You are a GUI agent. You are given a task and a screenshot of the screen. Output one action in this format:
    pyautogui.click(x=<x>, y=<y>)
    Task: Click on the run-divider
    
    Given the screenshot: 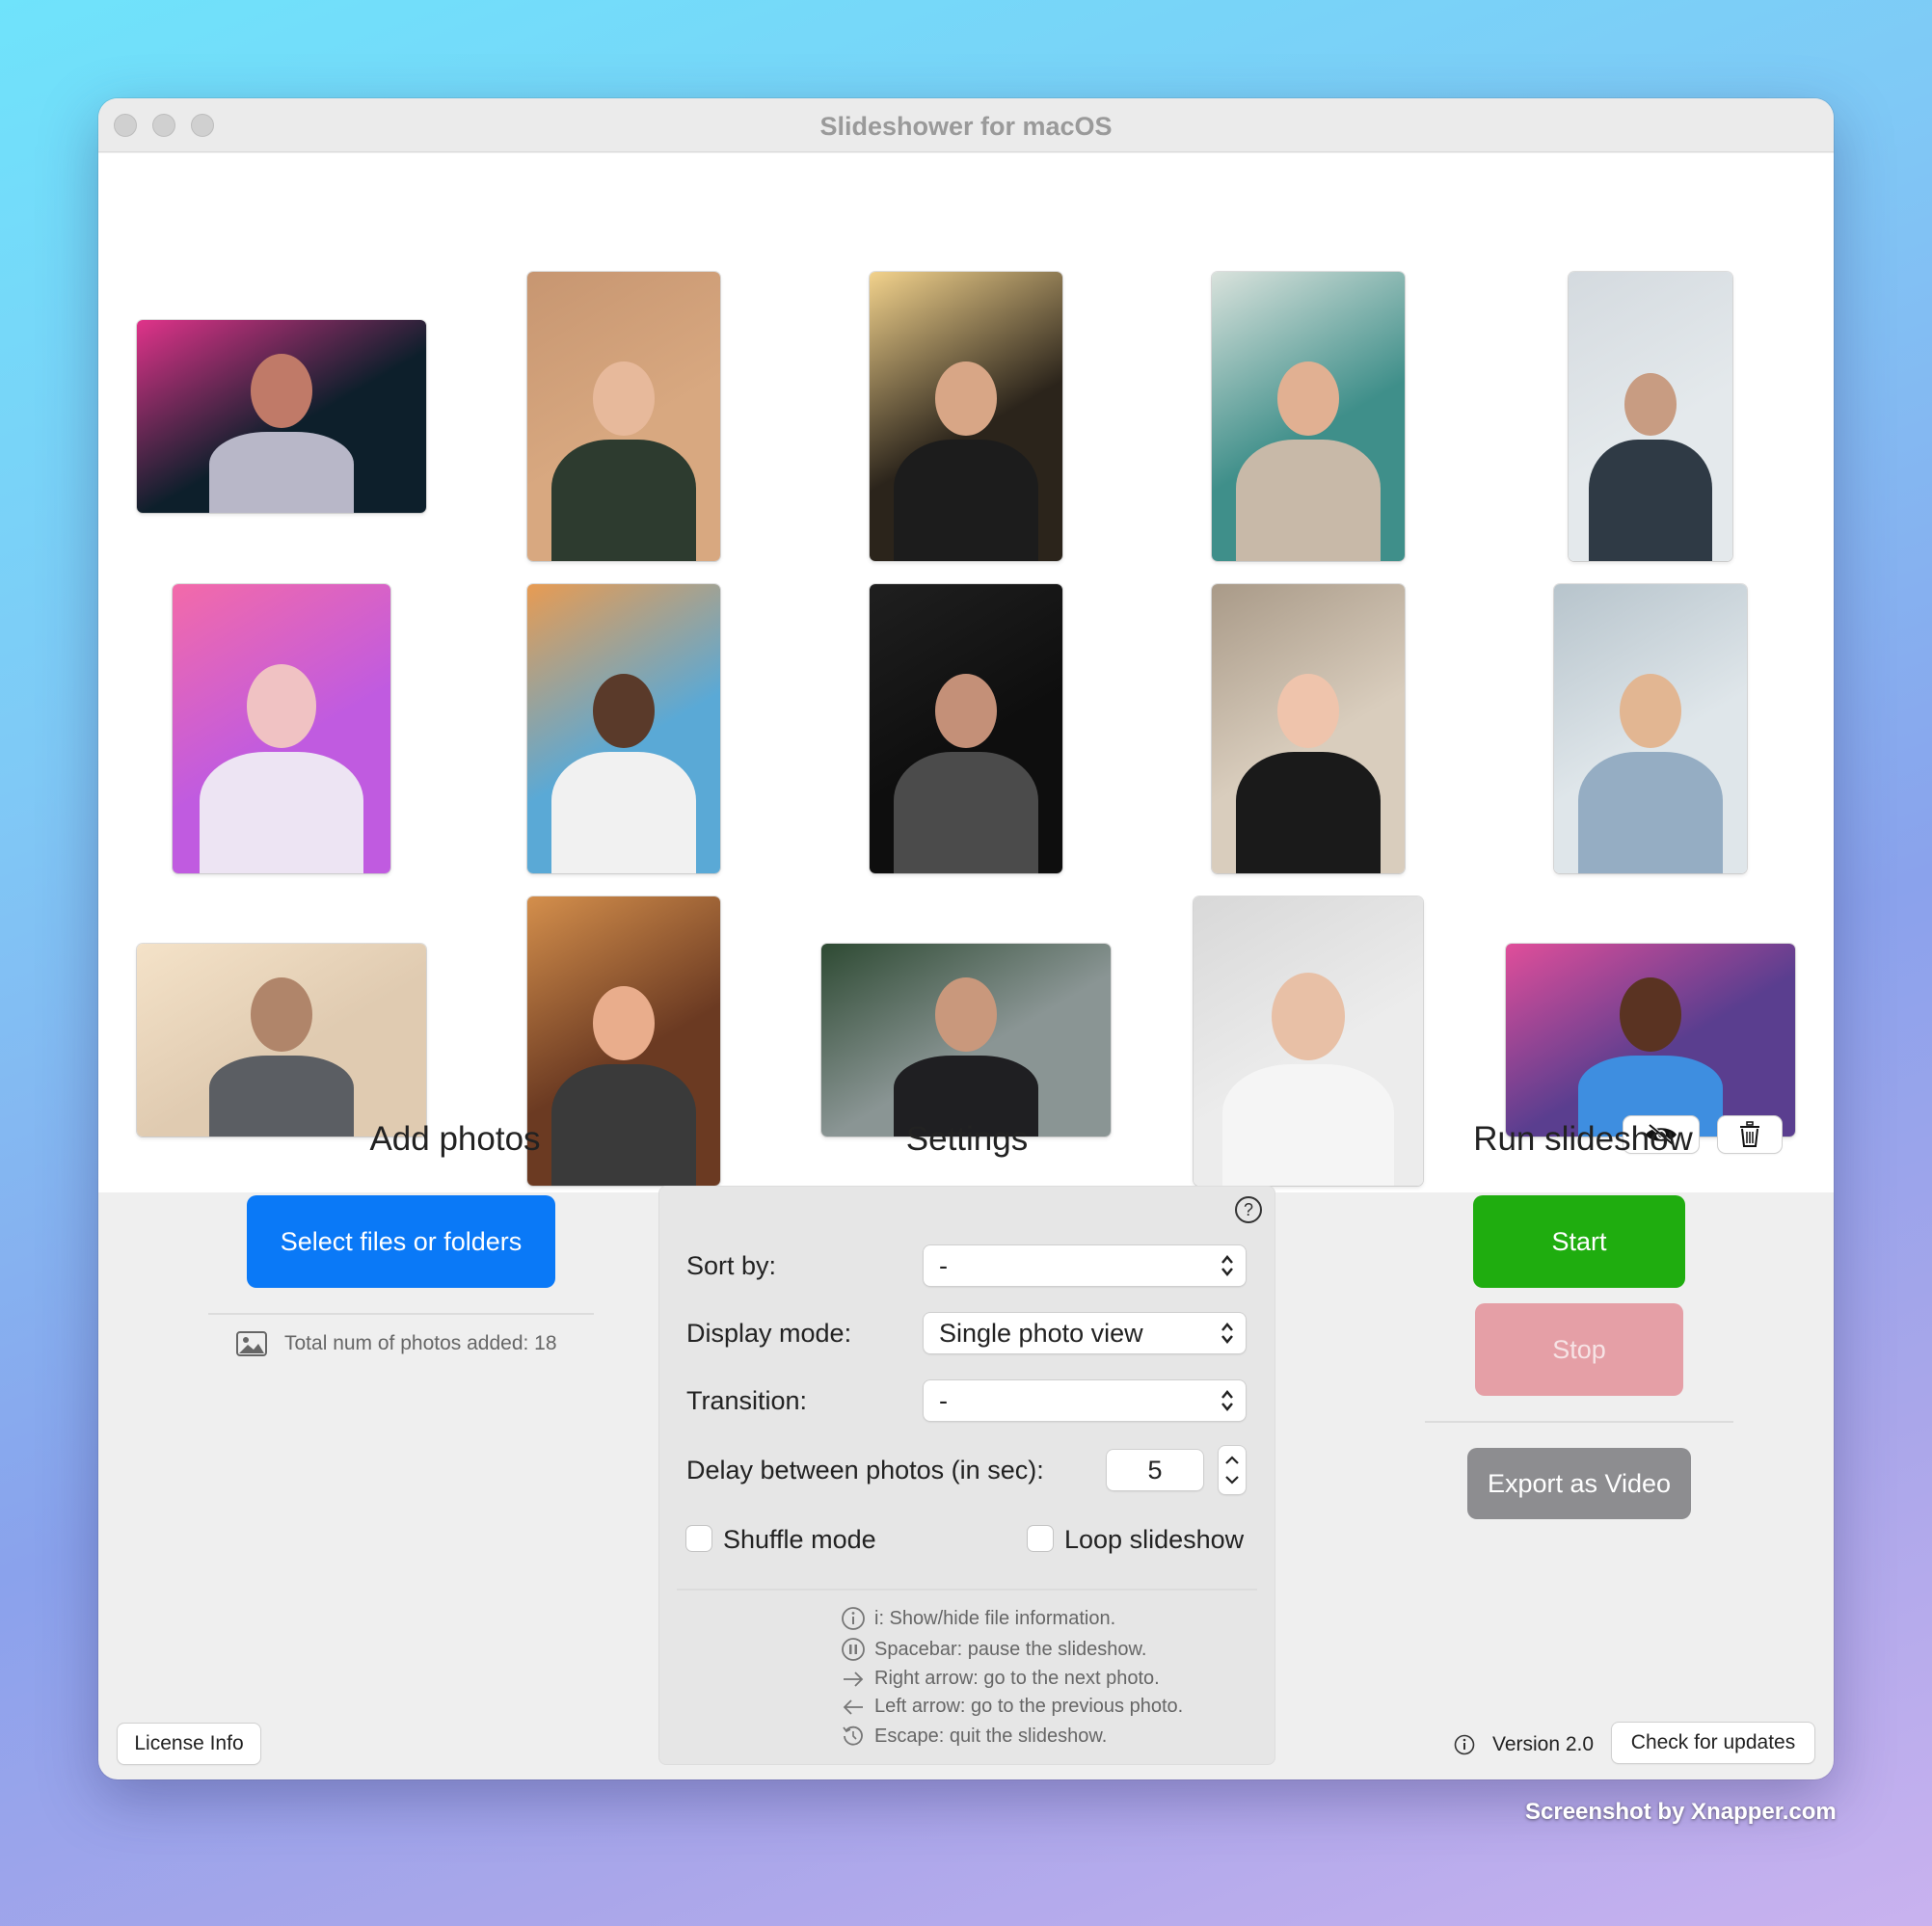 What is the action you would take?
    pyautogui.click(x=1579, y=1422)
    